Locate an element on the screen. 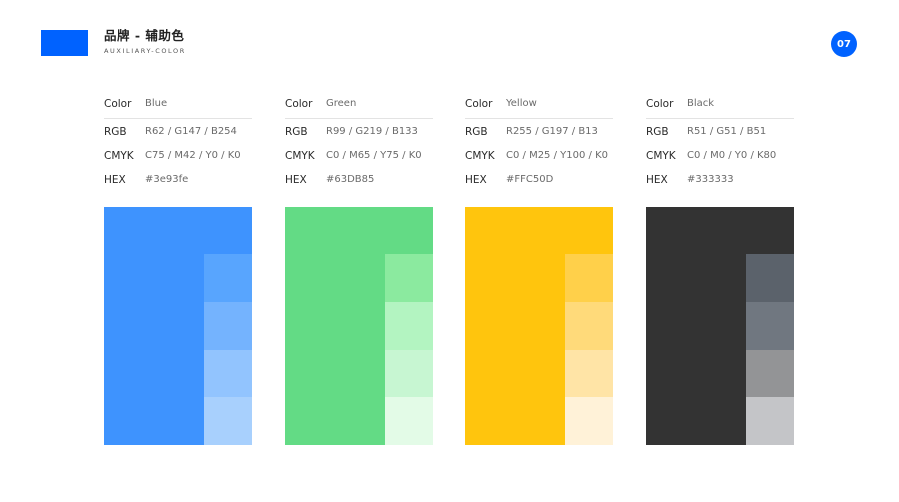 The width and height of the screenshot is (899, 502). cmyk-value: C0 / M0 / Y0 / K80 is located at coordinates (732, 155).